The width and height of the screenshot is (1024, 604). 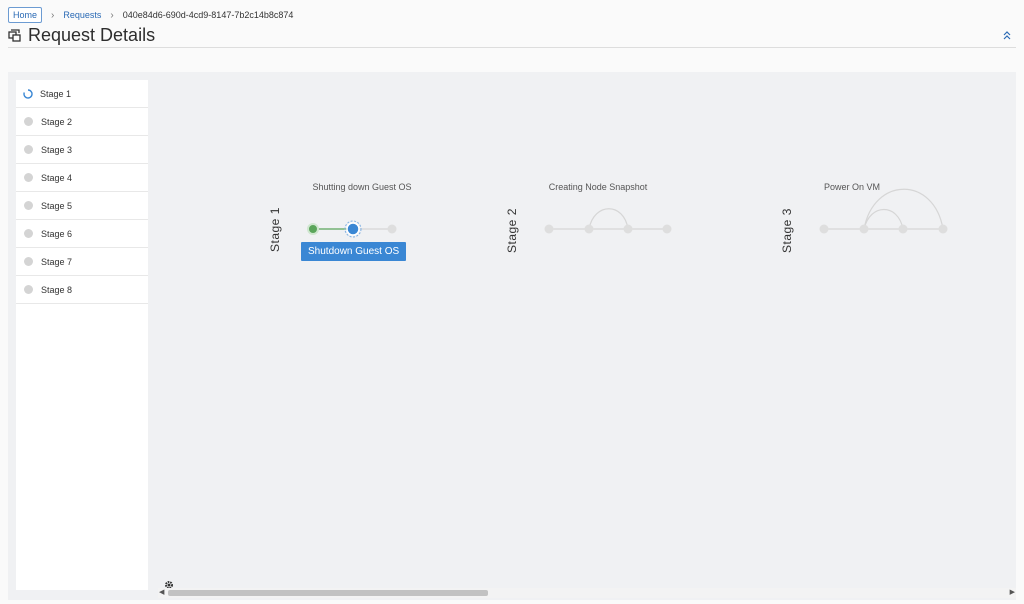 I want to click on breadcrumb-requests-link: Requests, so click(x=82, y=15).